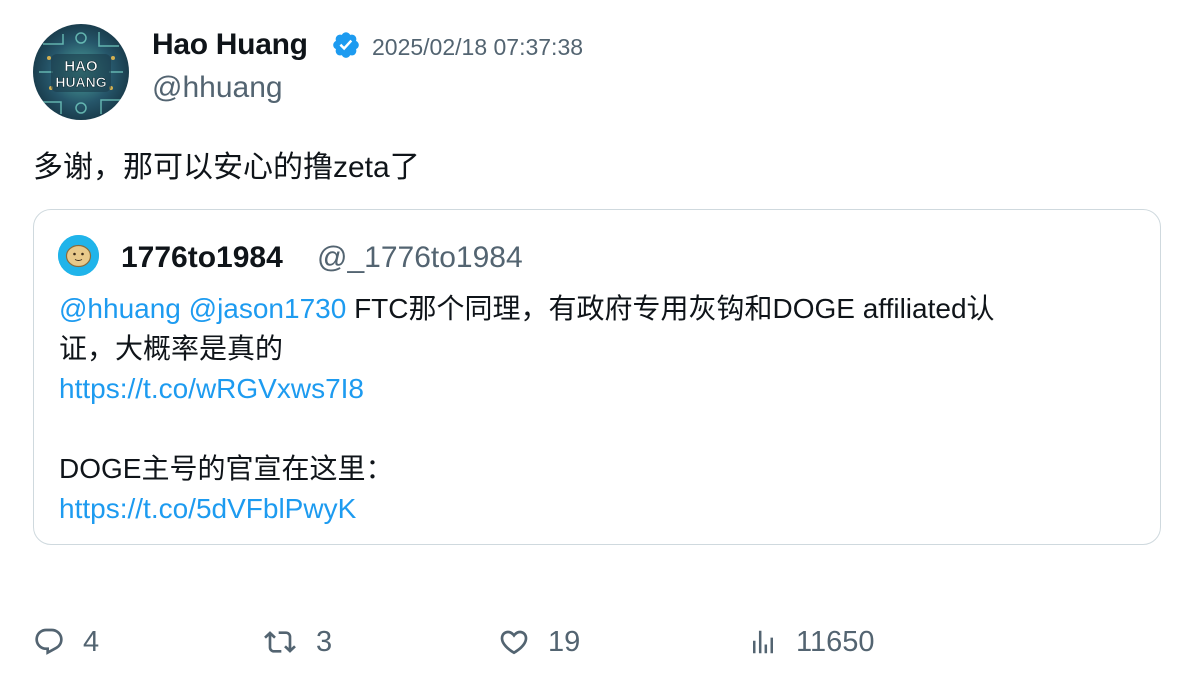 The height and width of the screenshot is (684, 1196). I want to click on url-link: https://t.co/5dVFblPwyK, so click(207, 508).